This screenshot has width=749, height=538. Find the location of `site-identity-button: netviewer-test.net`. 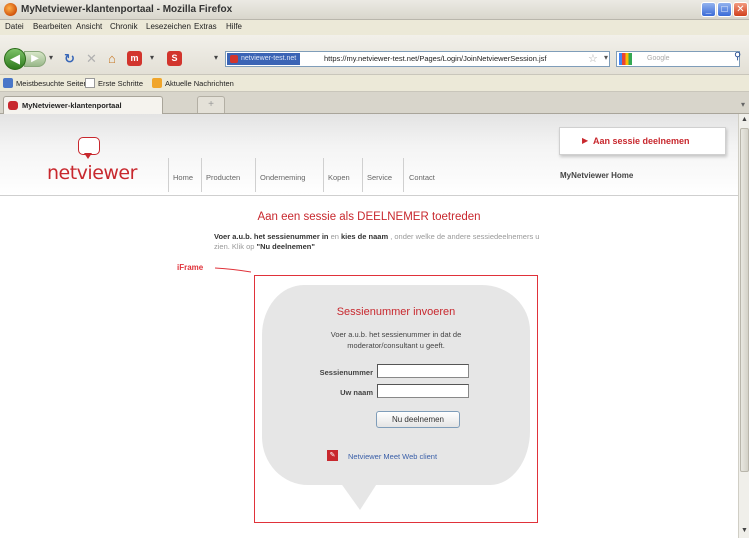

site-identity-button: netviewer-test.net is located at coordinates (264, 59).